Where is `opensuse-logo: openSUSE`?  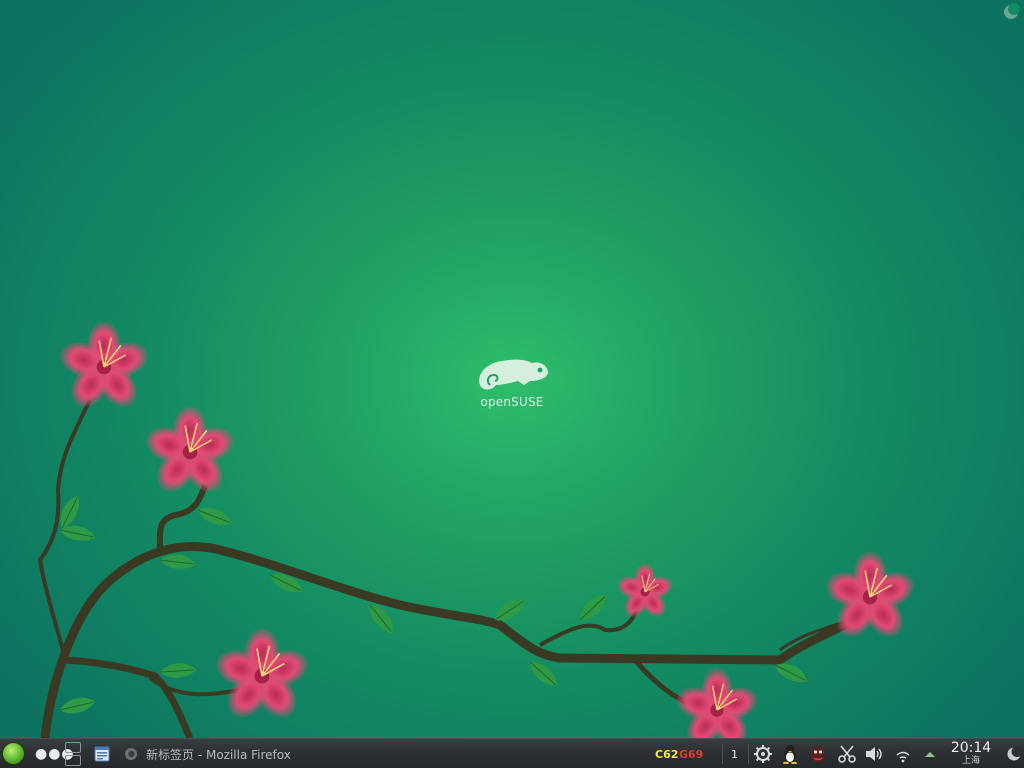
opensuse-logo: openSUSE is located at coordinates (512, 385).